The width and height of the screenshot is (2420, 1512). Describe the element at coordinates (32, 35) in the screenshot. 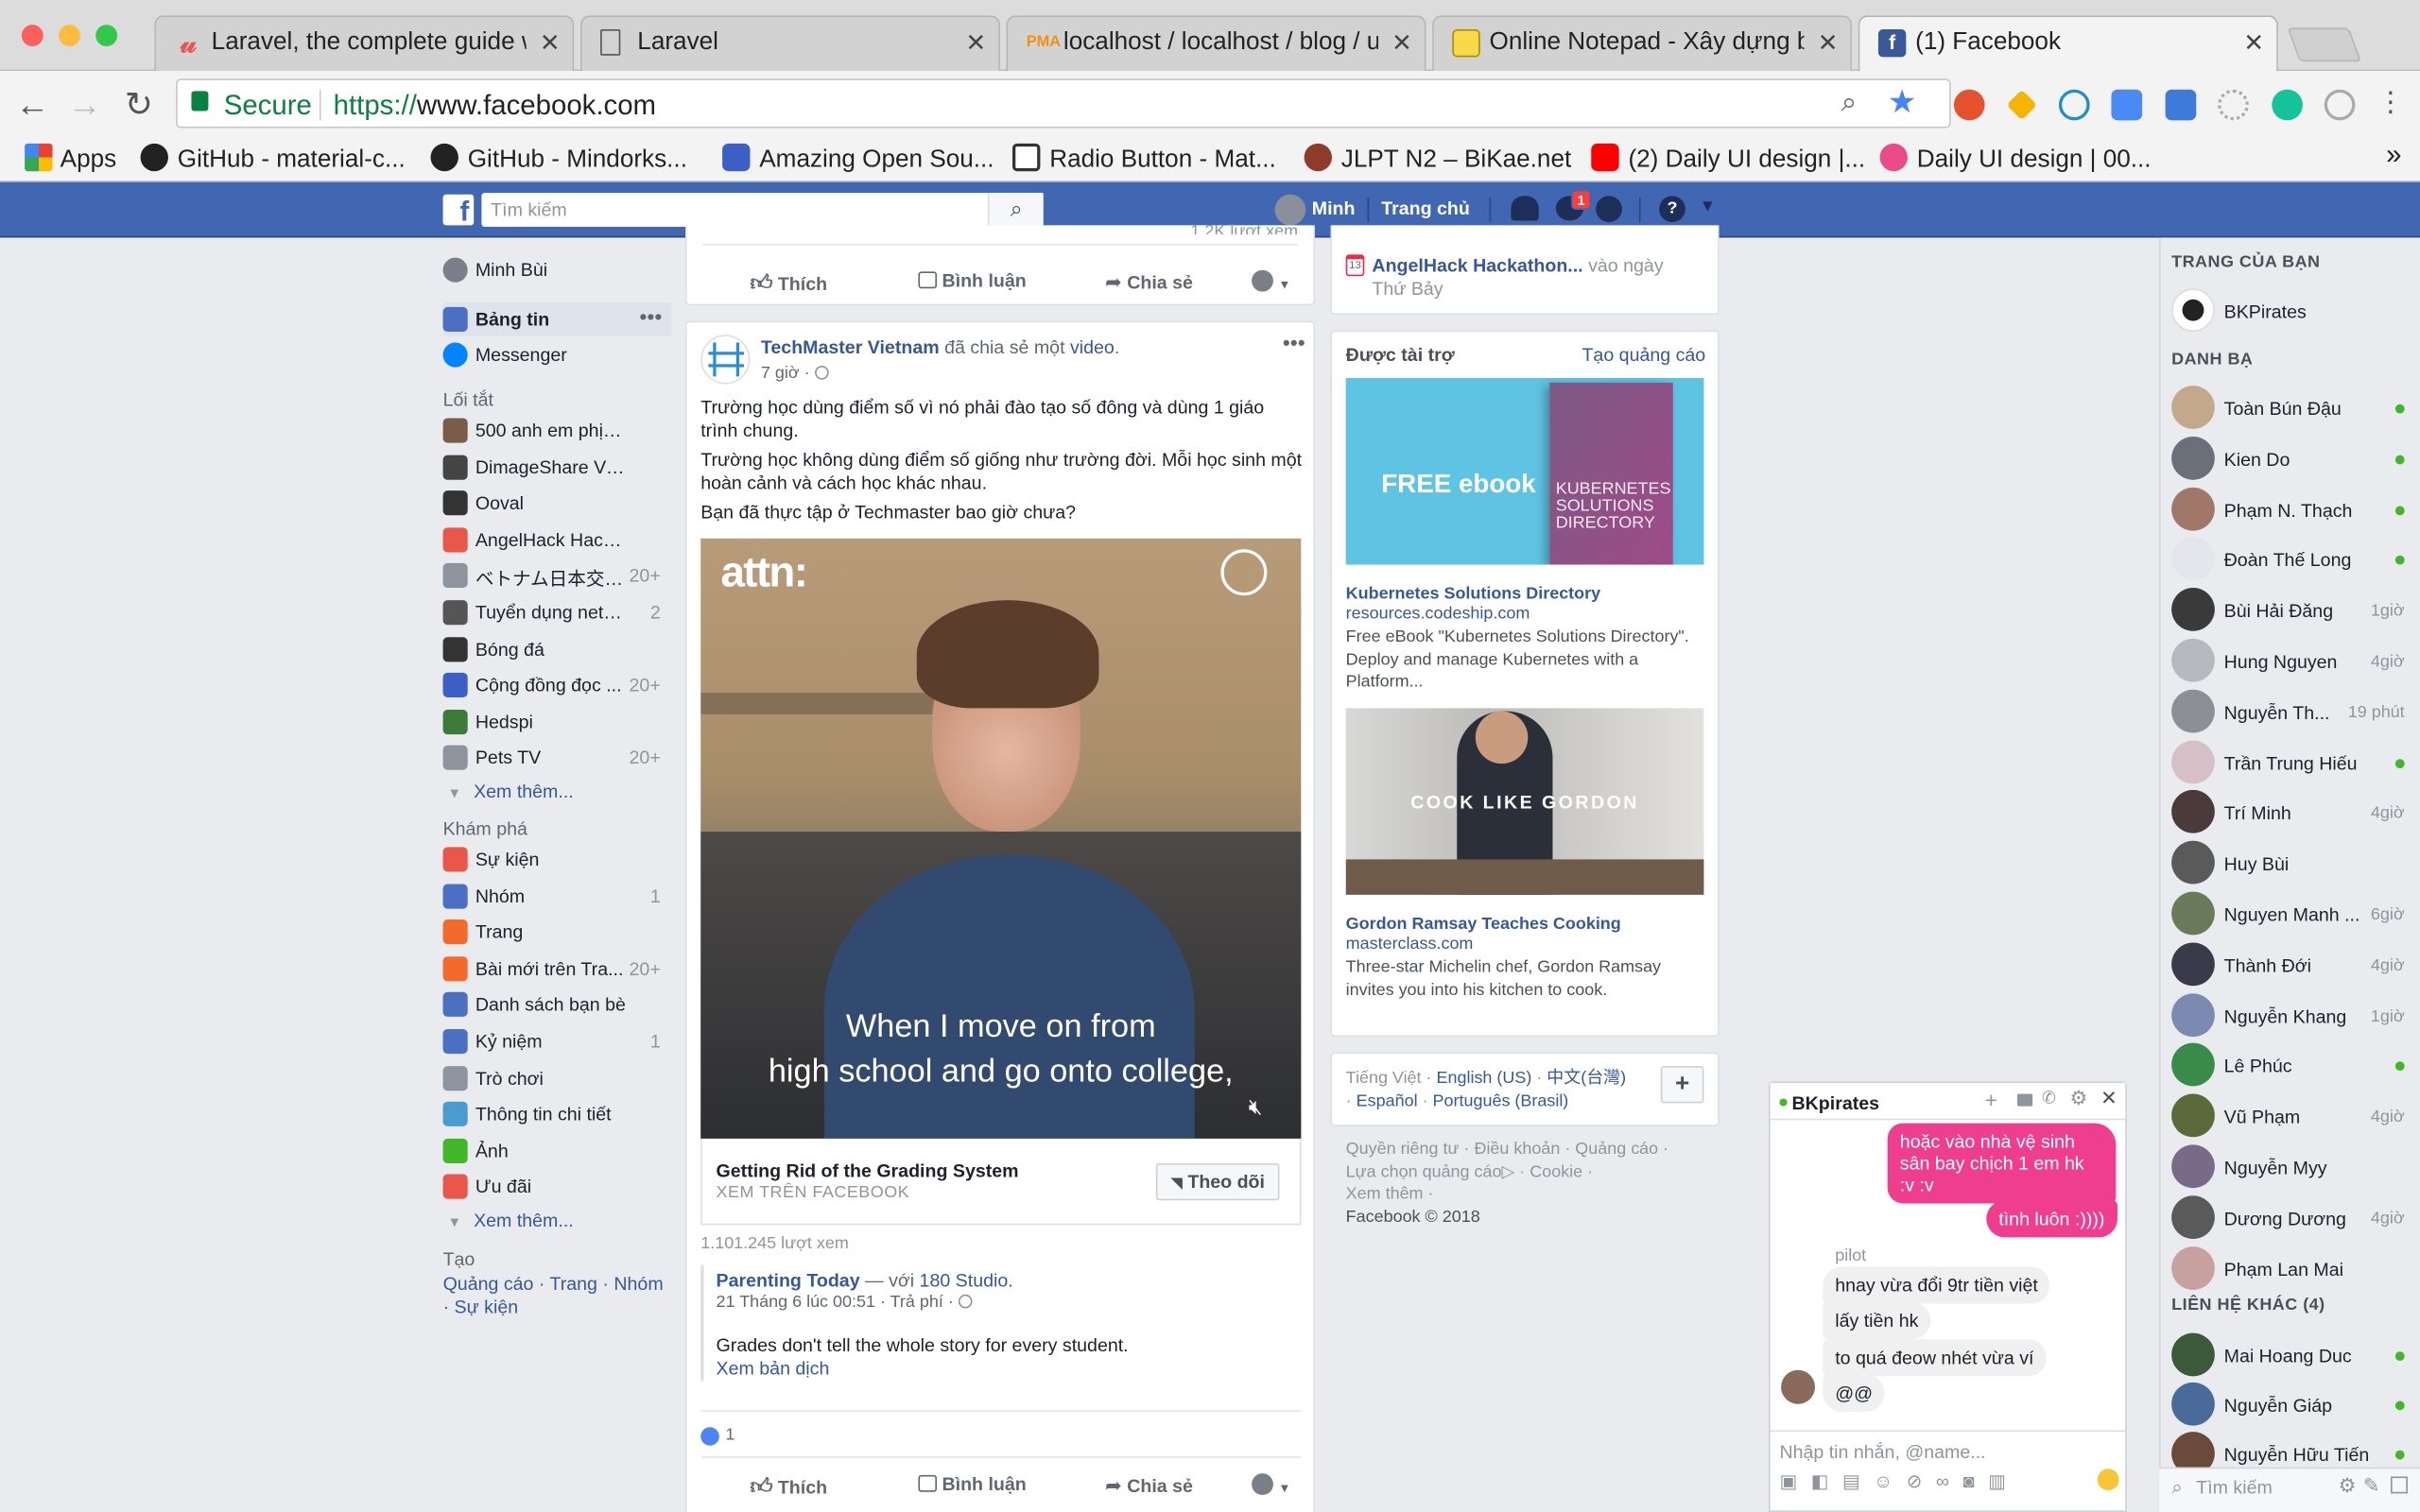

I see `close-window-button` at that location.